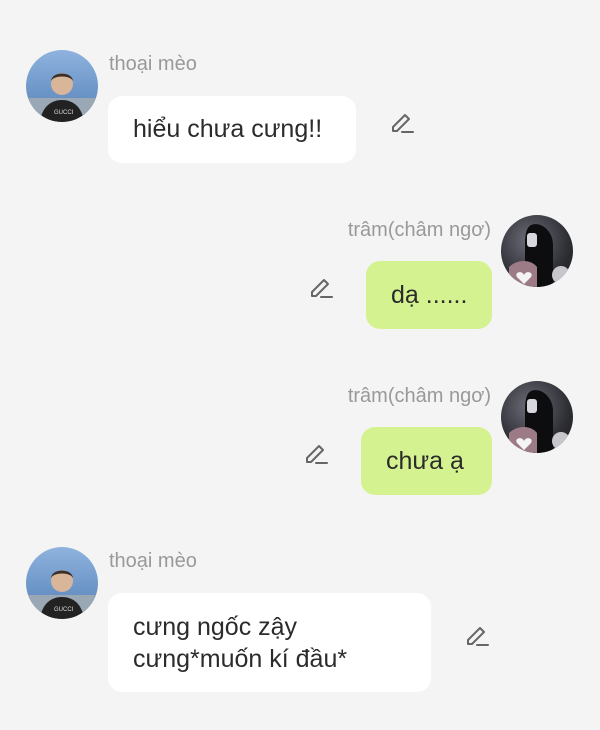 This screenshot has width=600, height=730. Describe the element at coordinates (215, 627) in the screenshot. I see `message-text-line: cưng ngốc zậy` at that location.